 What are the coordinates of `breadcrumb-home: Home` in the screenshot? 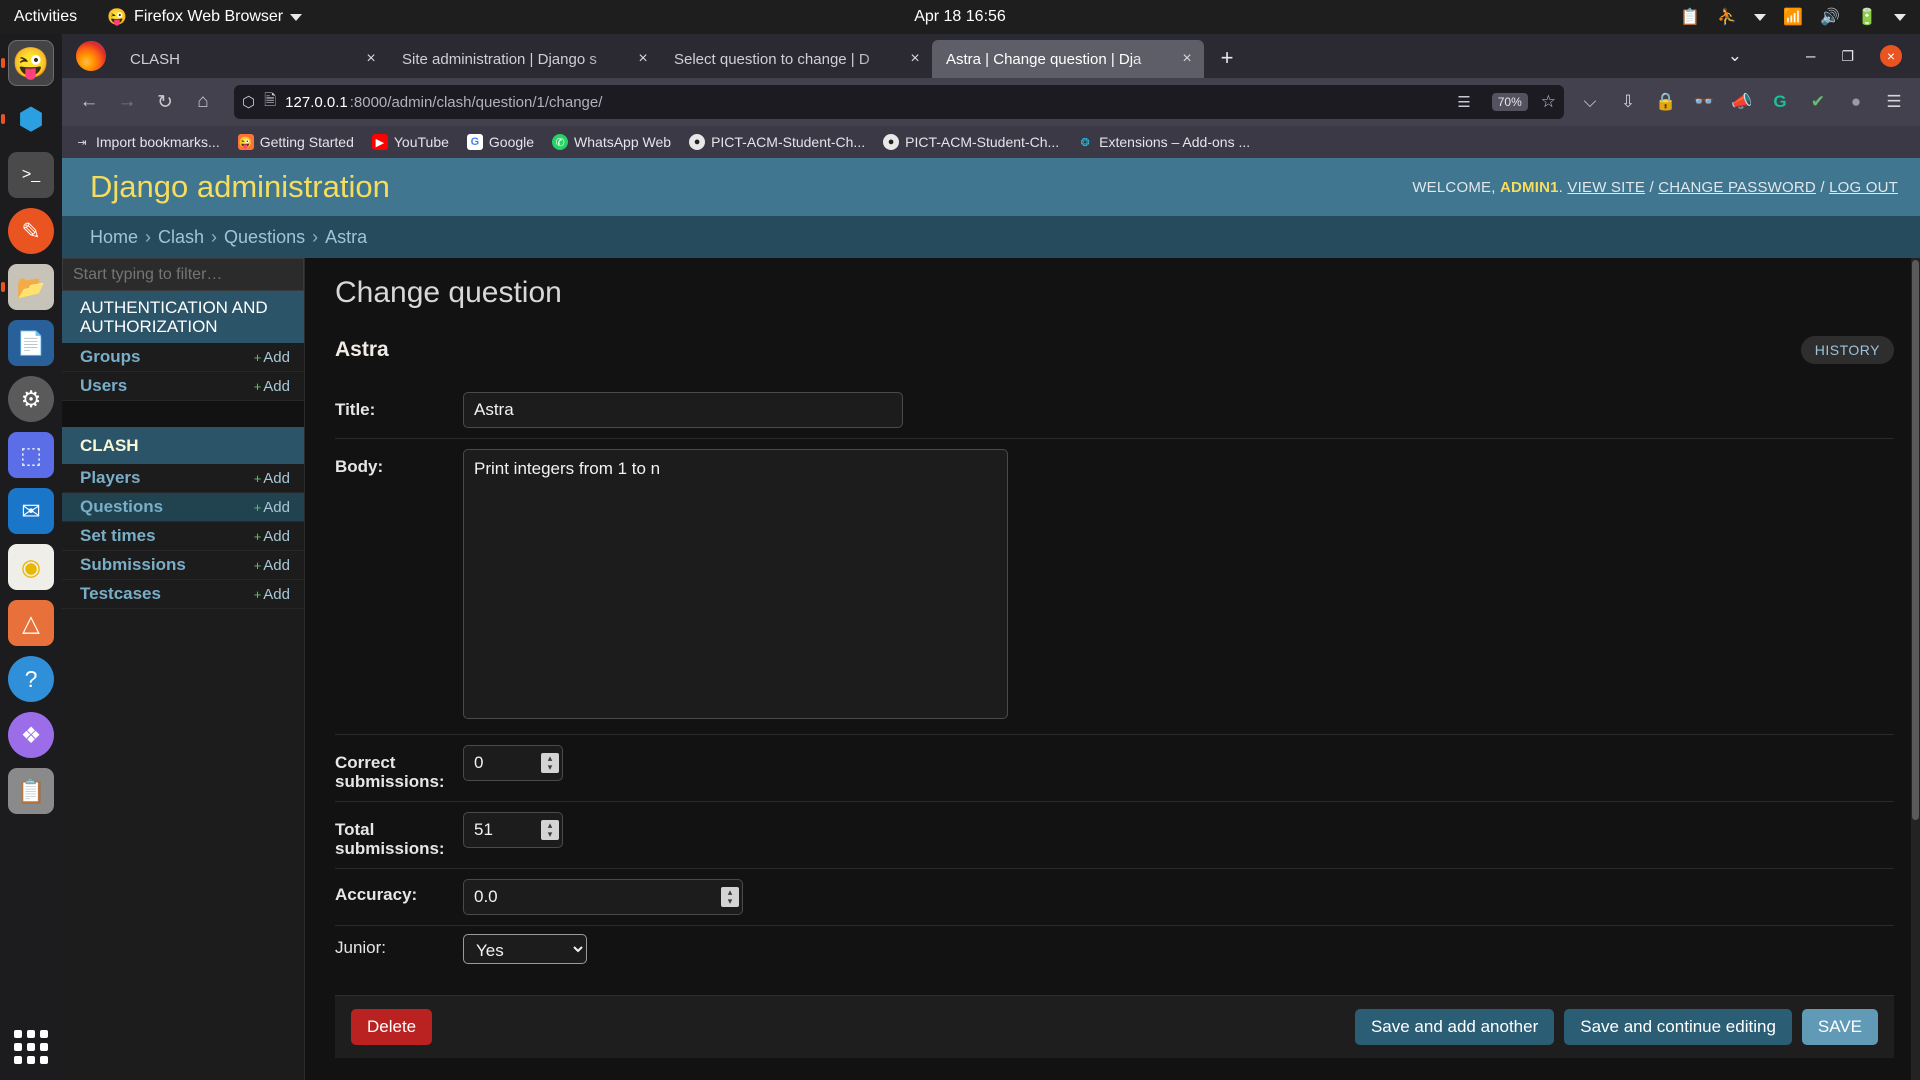 It's located at (114, 237).